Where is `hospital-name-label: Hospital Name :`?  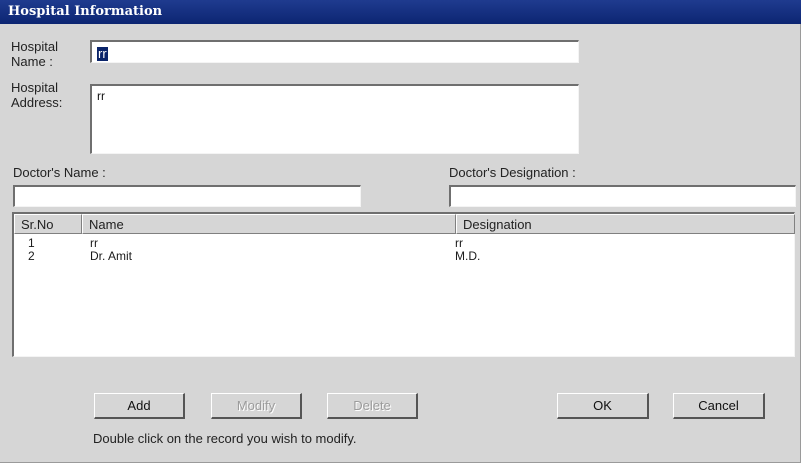 hospital-name-label: Hospital Name : is located at coordinates (34, 54).